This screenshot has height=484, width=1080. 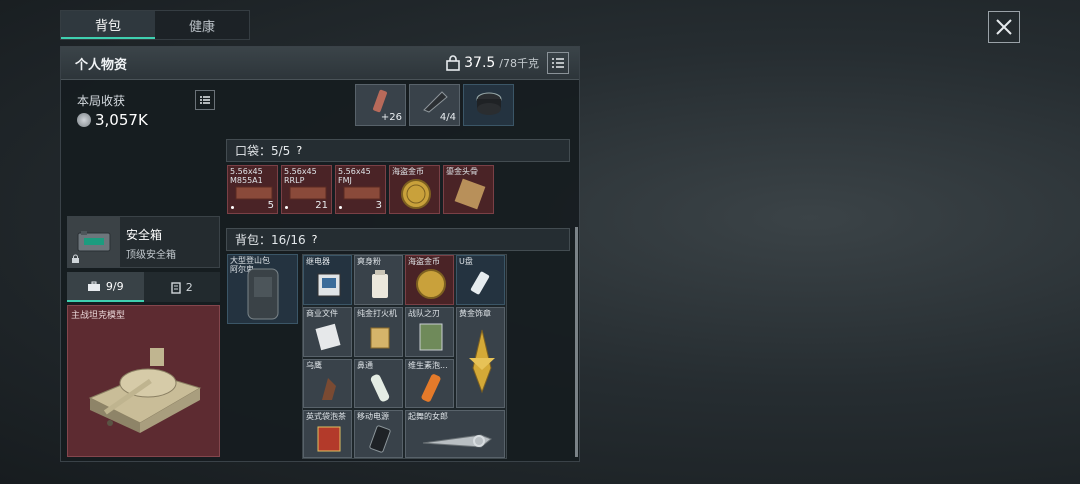 I want to click on lock-icon, so click(x=75, y=258).